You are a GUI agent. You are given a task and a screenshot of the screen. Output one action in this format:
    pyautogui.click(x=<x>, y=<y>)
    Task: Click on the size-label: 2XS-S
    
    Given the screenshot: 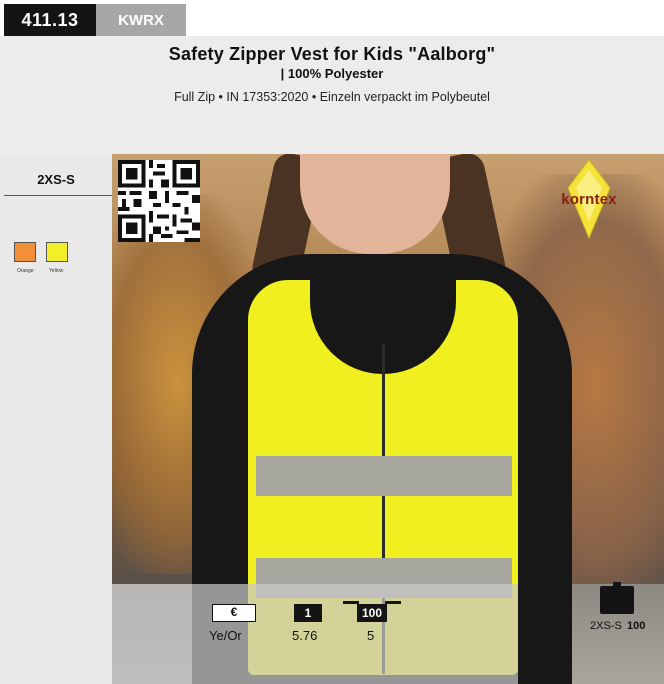 What is the action you would take?
    pyautogui.click(x=56, y=179)
    